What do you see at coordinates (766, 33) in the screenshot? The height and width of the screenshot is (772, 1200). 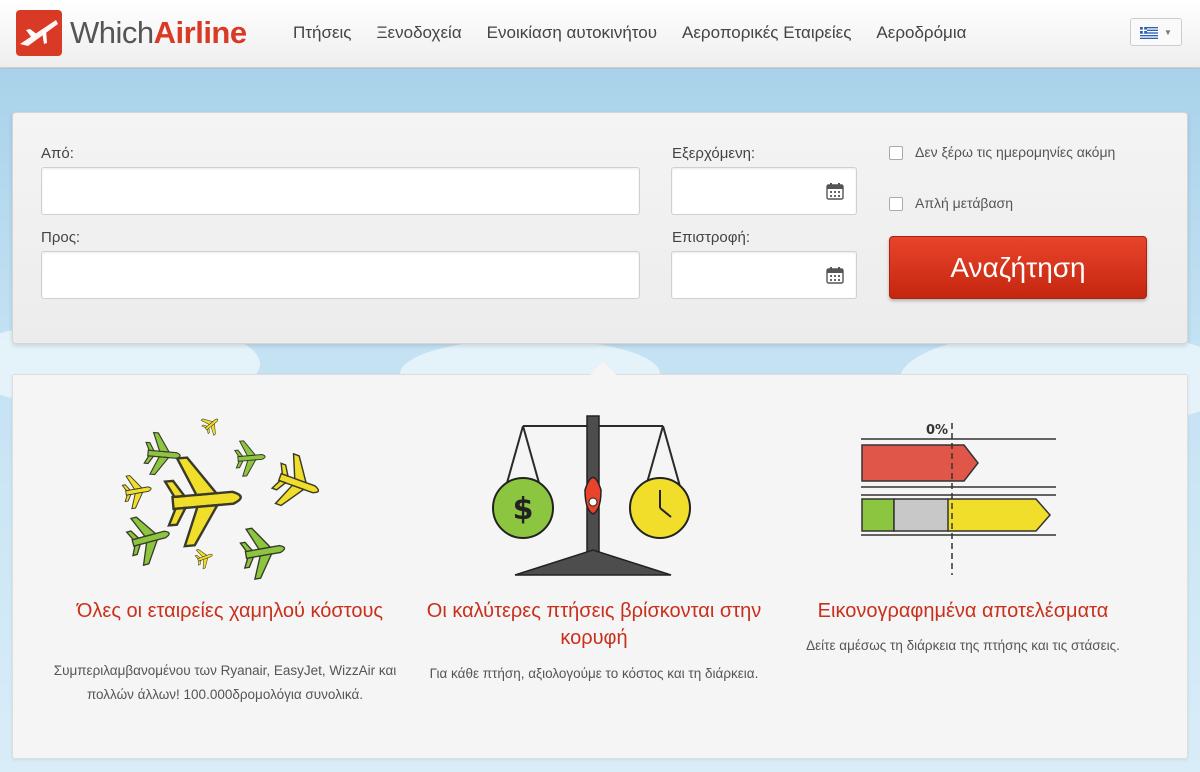 I see `nav-airlines: Αεροπορικές Εταιρείες` at bounding box center [766, 33].